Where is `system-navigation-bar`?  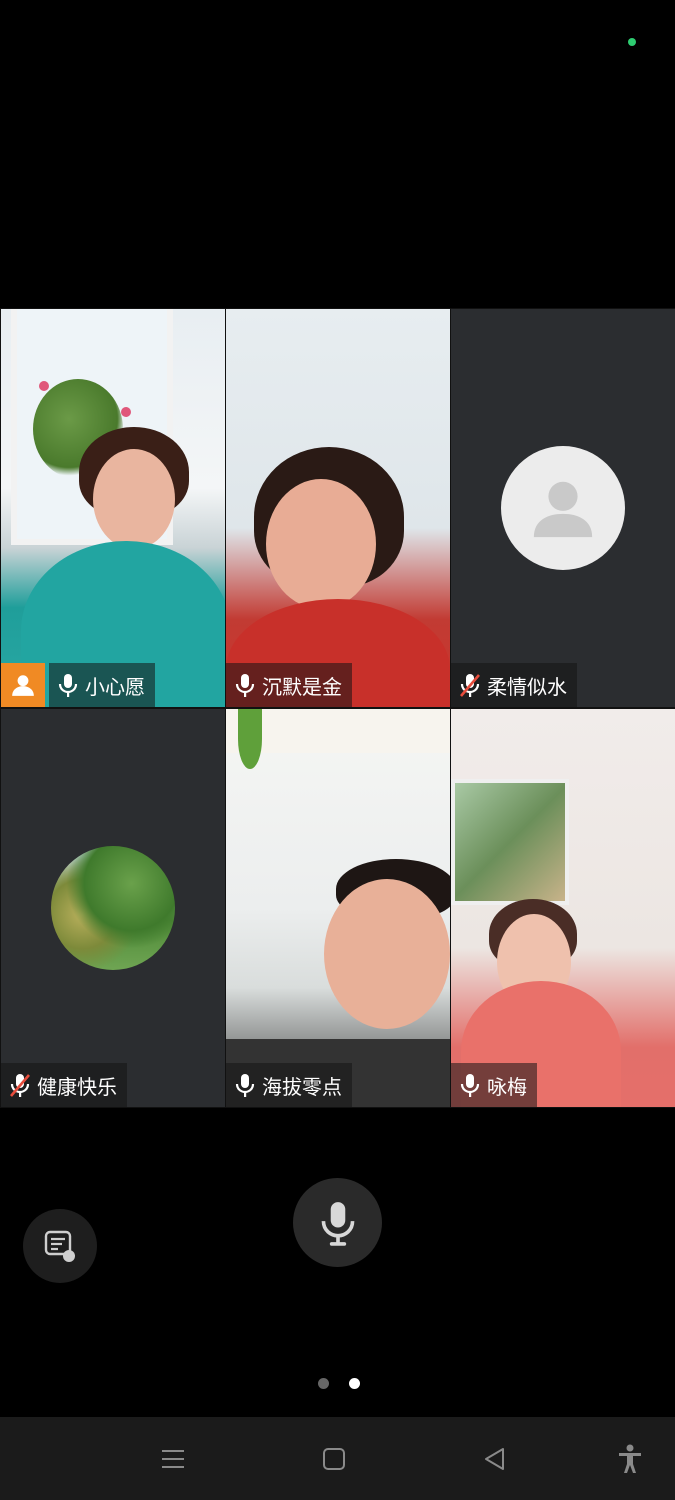
system-navigation-bar is located at coordinates (337, 1458).